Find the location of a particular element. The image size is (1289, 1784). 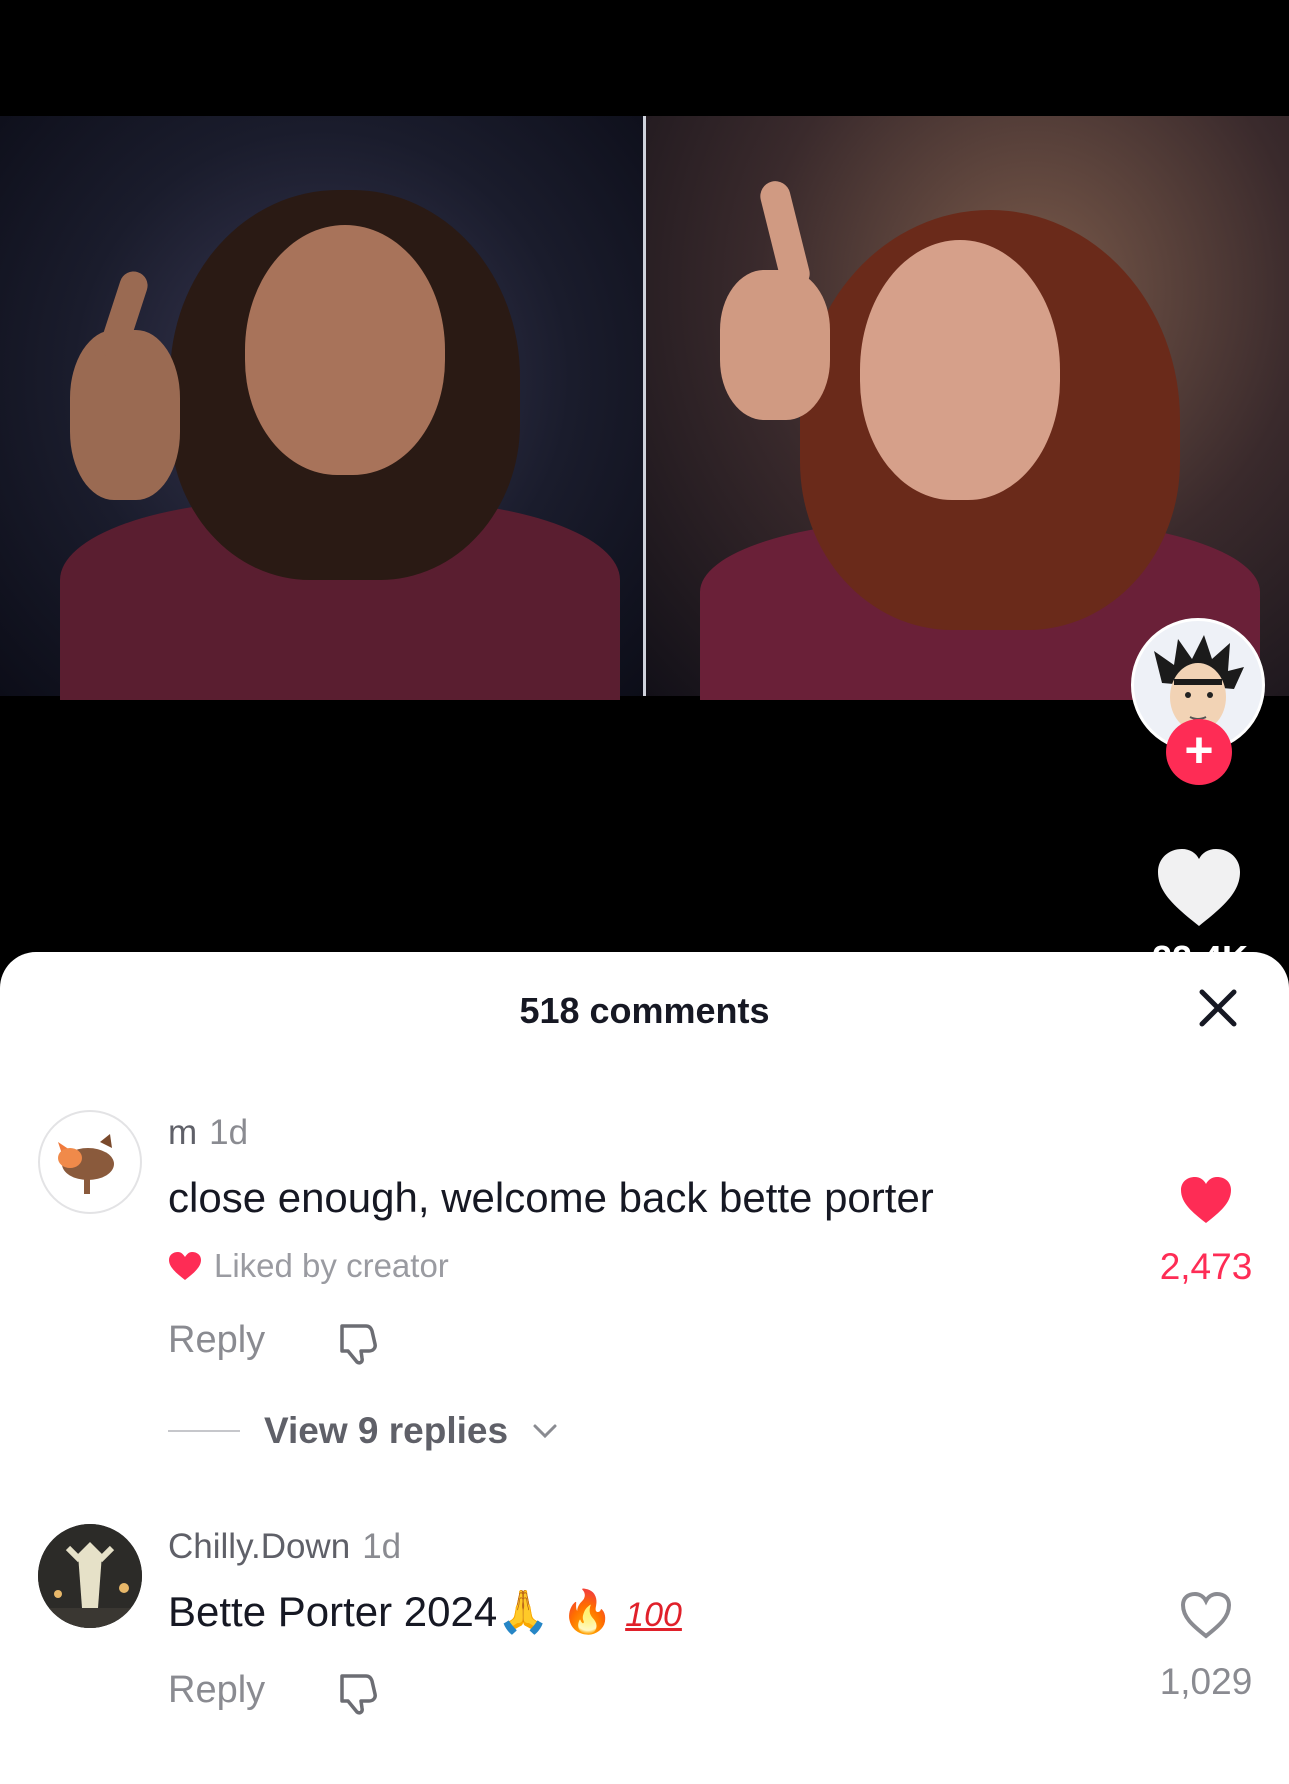

figure-right-hand is located at coordinates (775, 345).